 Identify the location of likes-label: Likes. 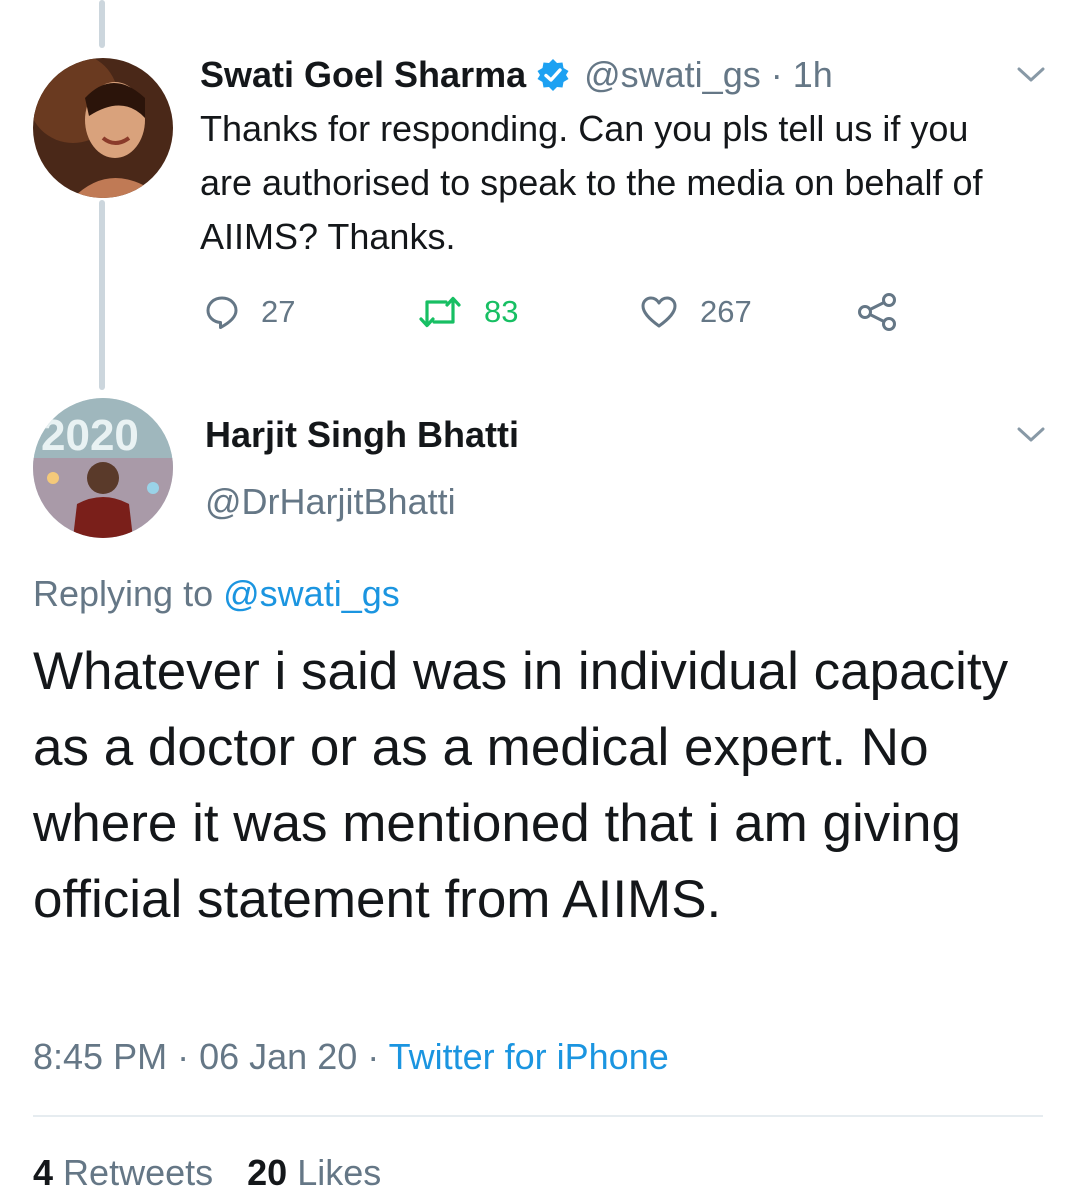
(339, 1172).